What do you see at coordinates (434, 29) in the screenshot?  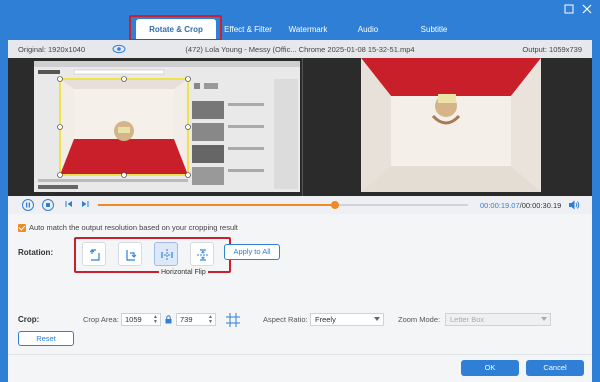 I see `tab-subtitle: Subtitle` at bounding box center [434, 29].